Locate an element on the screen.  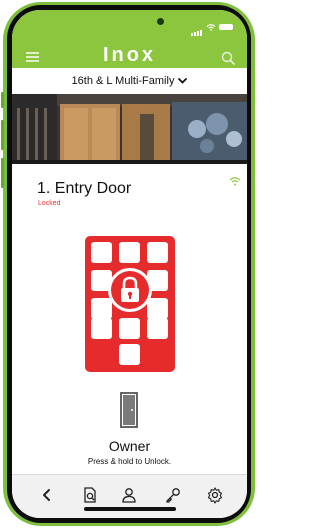
gear-icon is located at coordinates (215, 495).